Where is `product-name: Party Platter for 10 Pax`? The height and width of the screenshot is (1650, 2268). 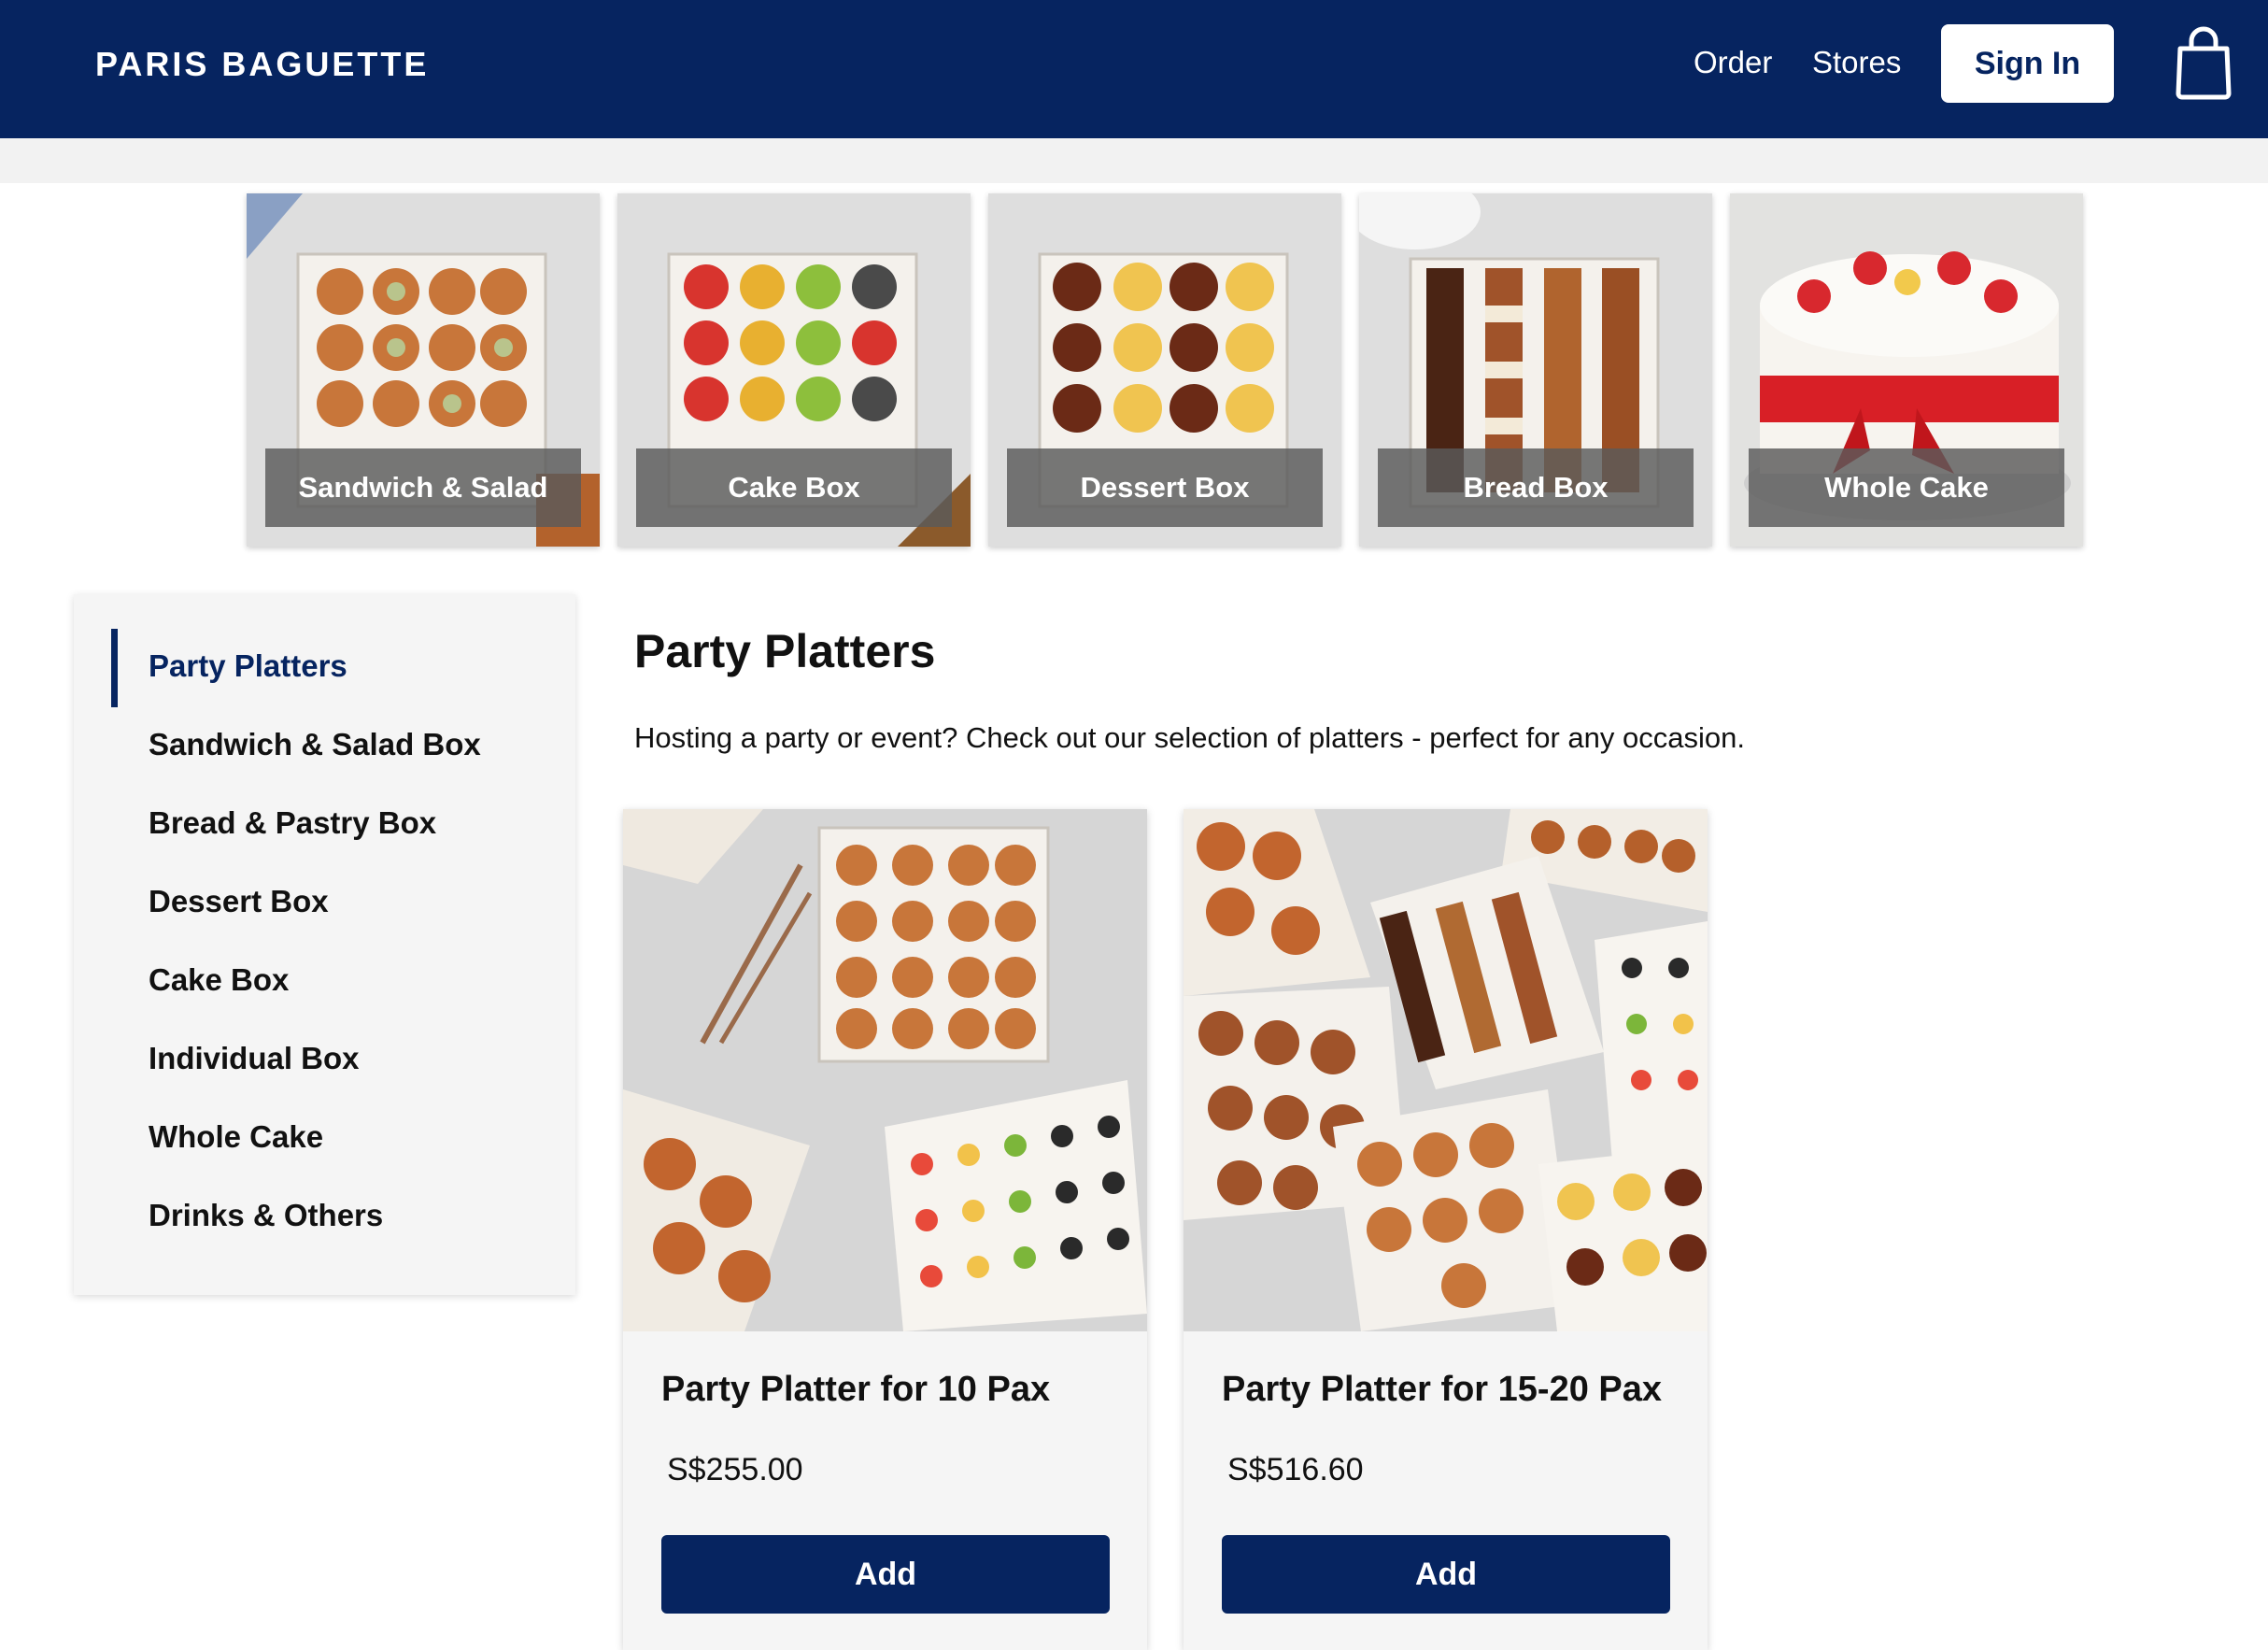
product-name: Party Platter for 10 Pax is located at coordinates (855, 1390).